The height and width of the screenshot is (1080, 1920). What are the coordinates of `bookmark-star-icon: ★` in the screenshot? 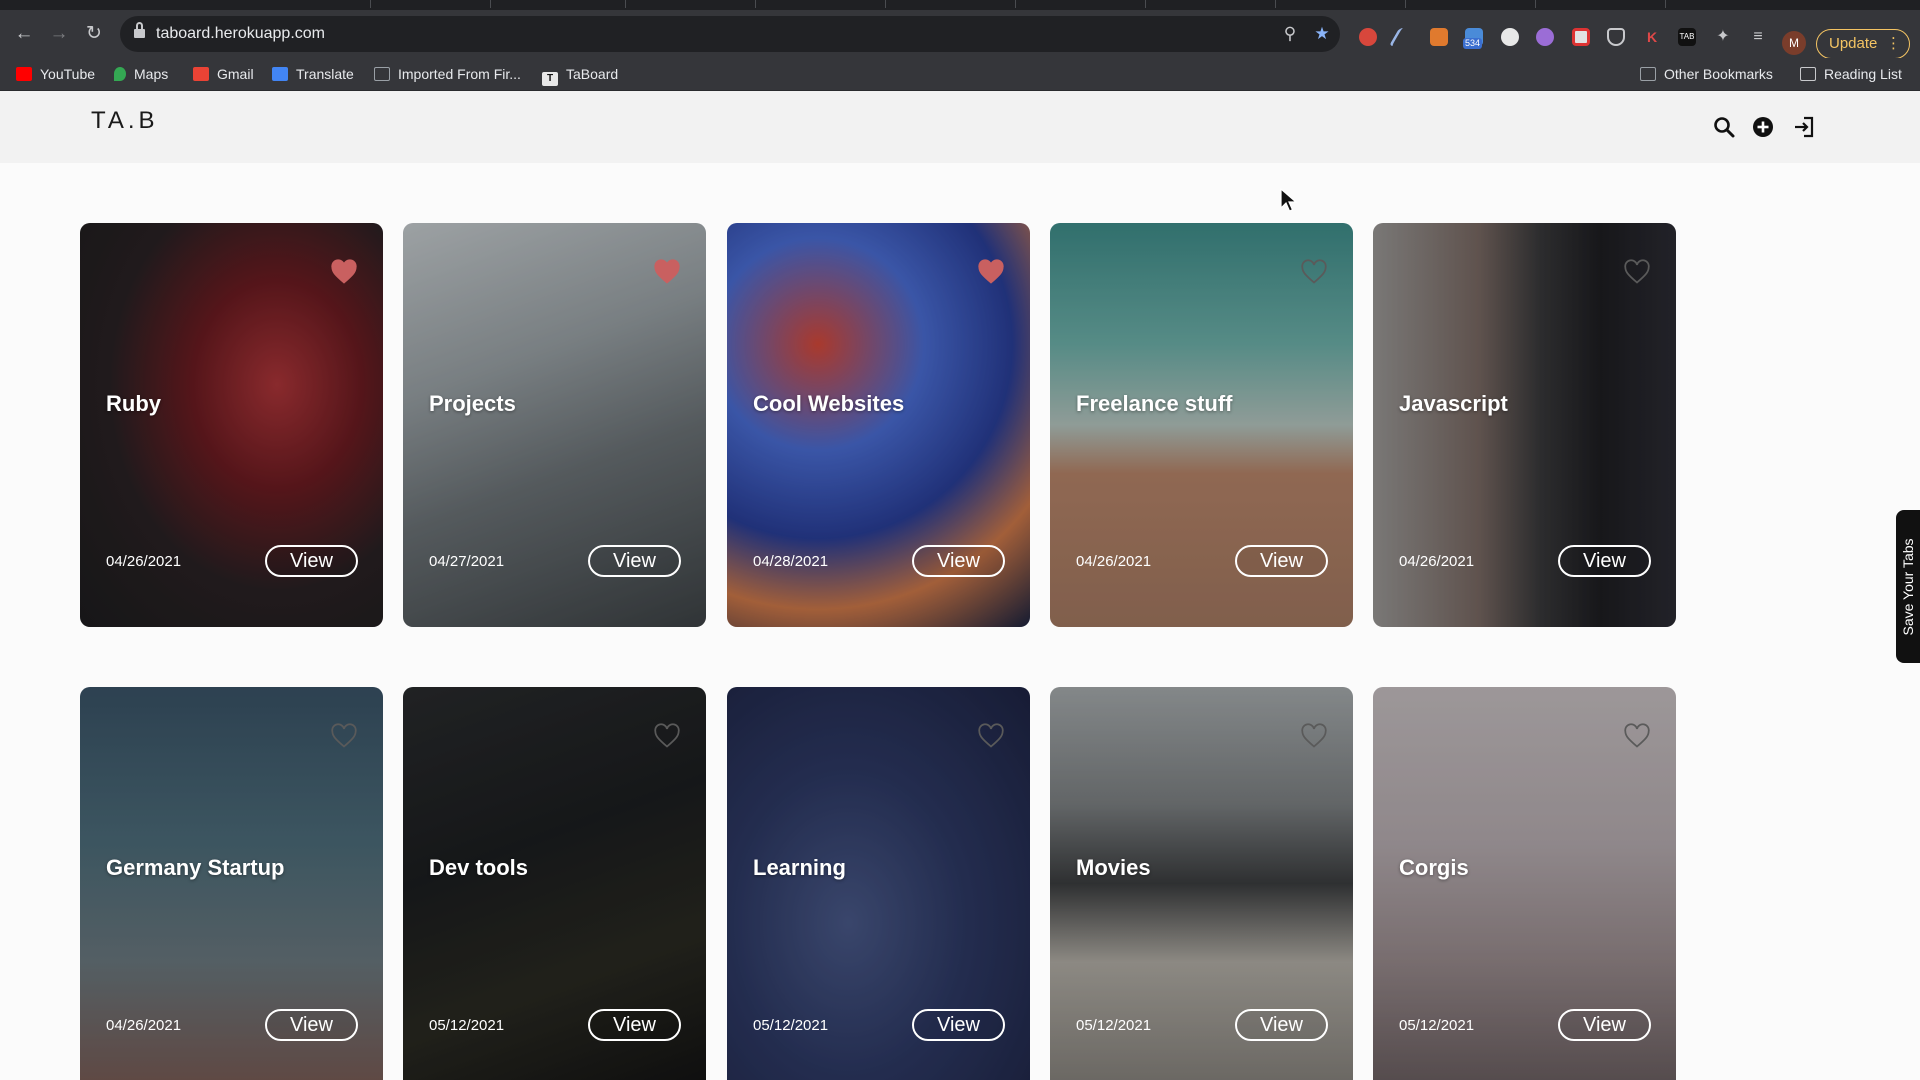 It's located at (1322, 34).